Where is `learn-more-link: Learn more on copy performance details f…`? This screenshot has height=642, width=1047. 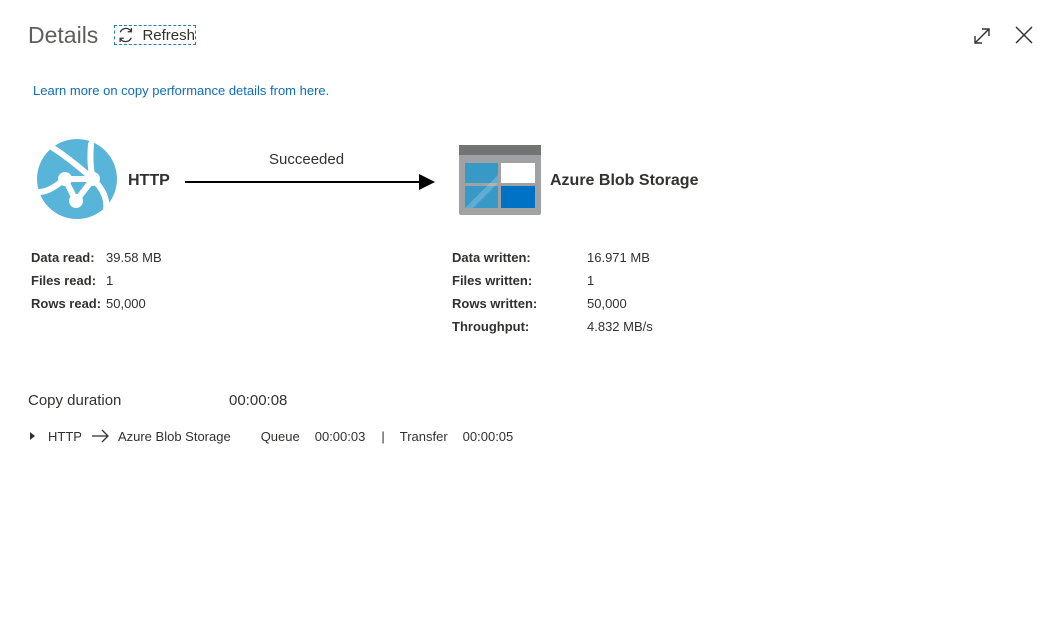
learn-more-link: Learn more on copy performance details f… is located at coordinates (181, 90).